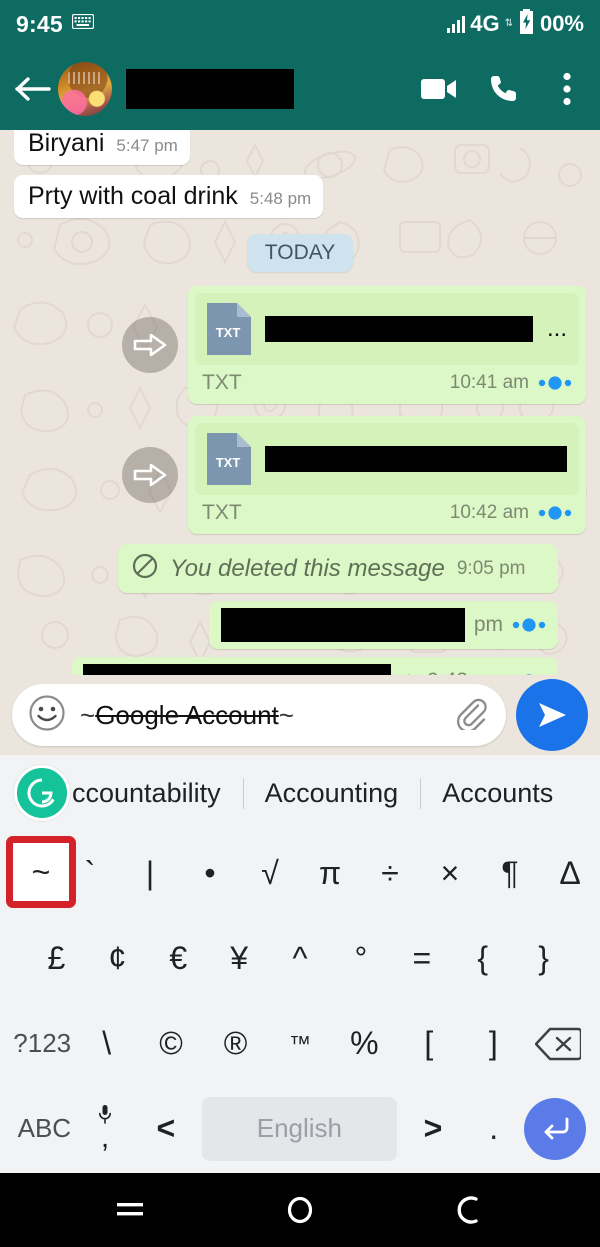 The height and width of the screenshot is (1247, 600). What do you see at coordinates (510, 873) in the screenshot?
I see `key-pilcrow: ¶` at bounding box center [510, 873].